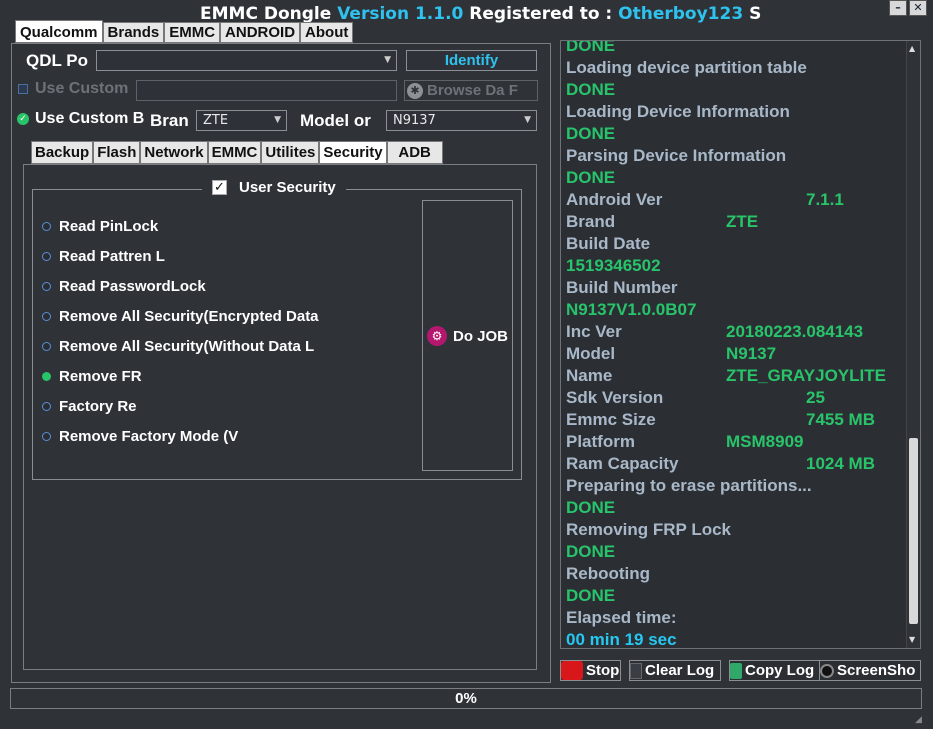 The width and height of the screenshot is (933, 729). I want to click on eraser-icon, so click(636, 670).